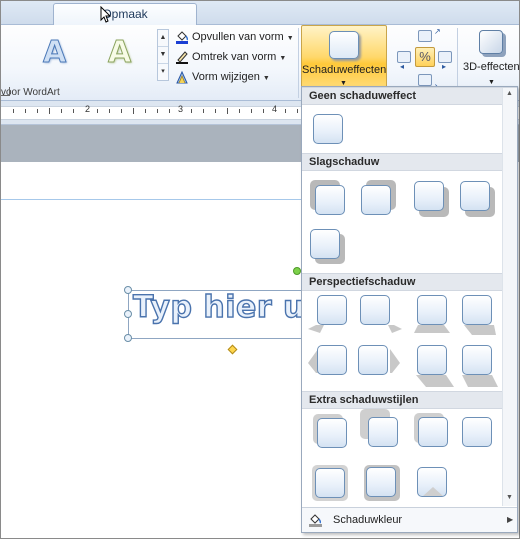 The width and height of the screenshot is (520, 539). I want to click on section-perspective-shadow: Perspectiefschaduw, so click(409, 282).